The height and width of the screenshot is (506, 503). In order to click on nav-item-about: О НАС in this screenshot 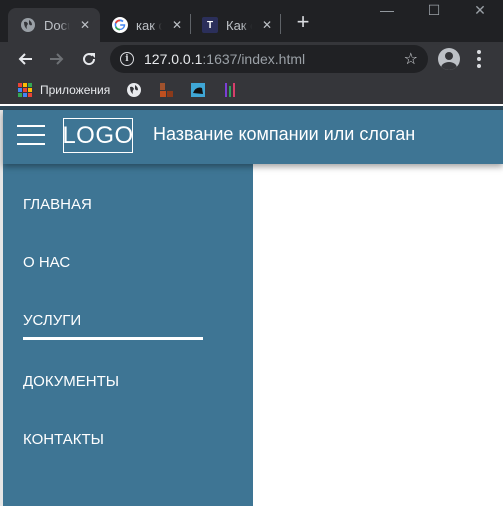, I will do `click(46, 262)`.